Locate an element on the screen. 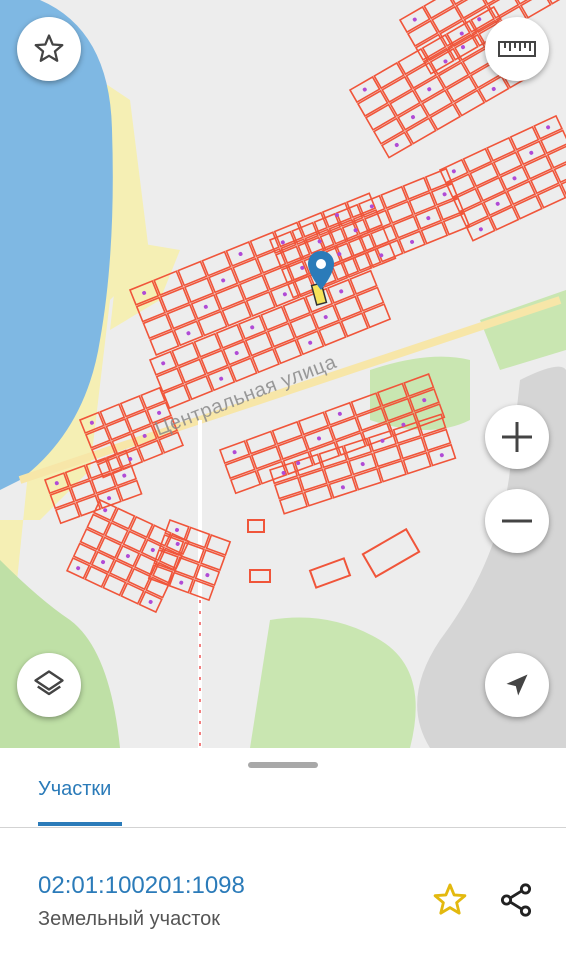 The image size is (566, 960). divider is located at coordinates (283, 827).